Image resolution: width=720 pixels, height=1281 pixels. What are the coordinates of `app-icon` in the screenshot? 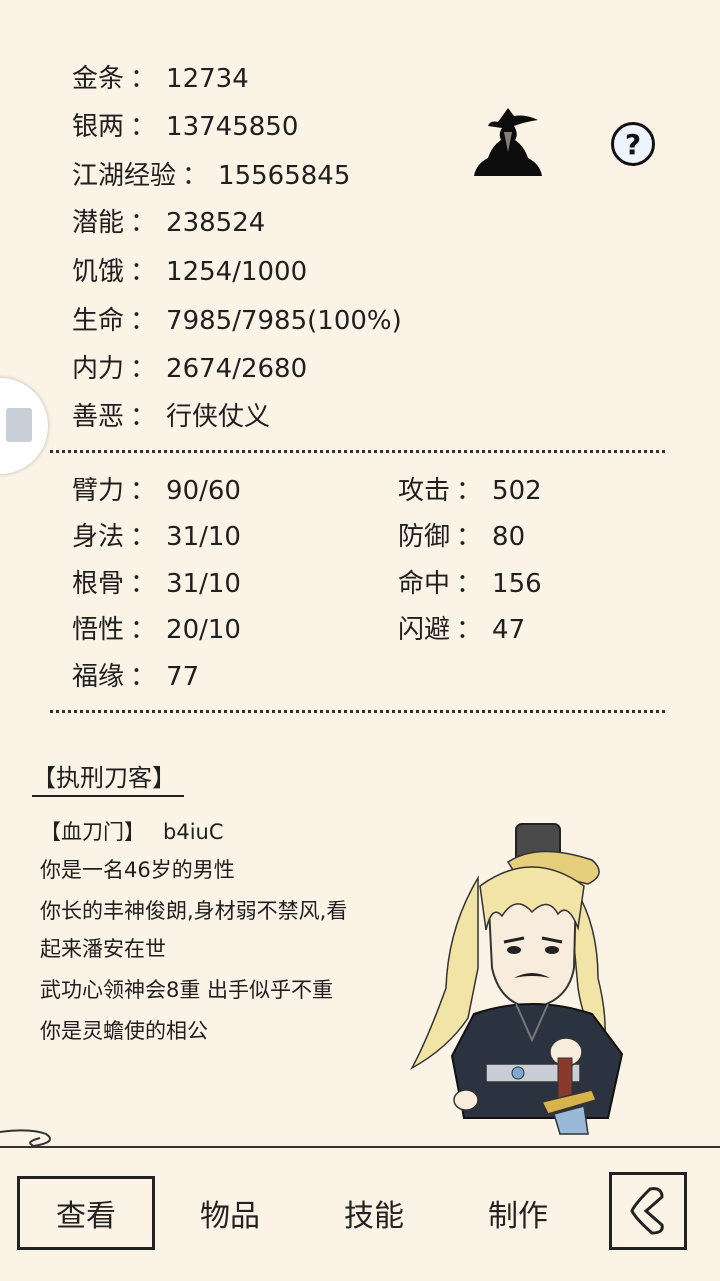 It's located at (19, 425).